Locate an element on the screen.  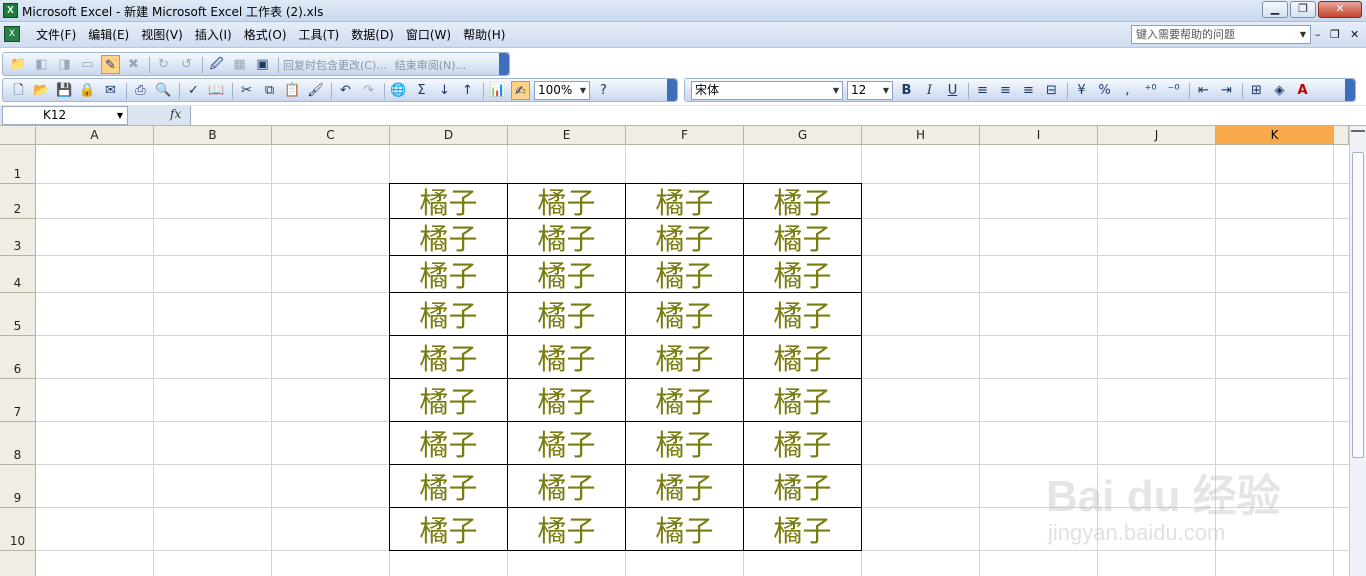
menu-tools: 工具(T) is located at coordinates (319, 35).